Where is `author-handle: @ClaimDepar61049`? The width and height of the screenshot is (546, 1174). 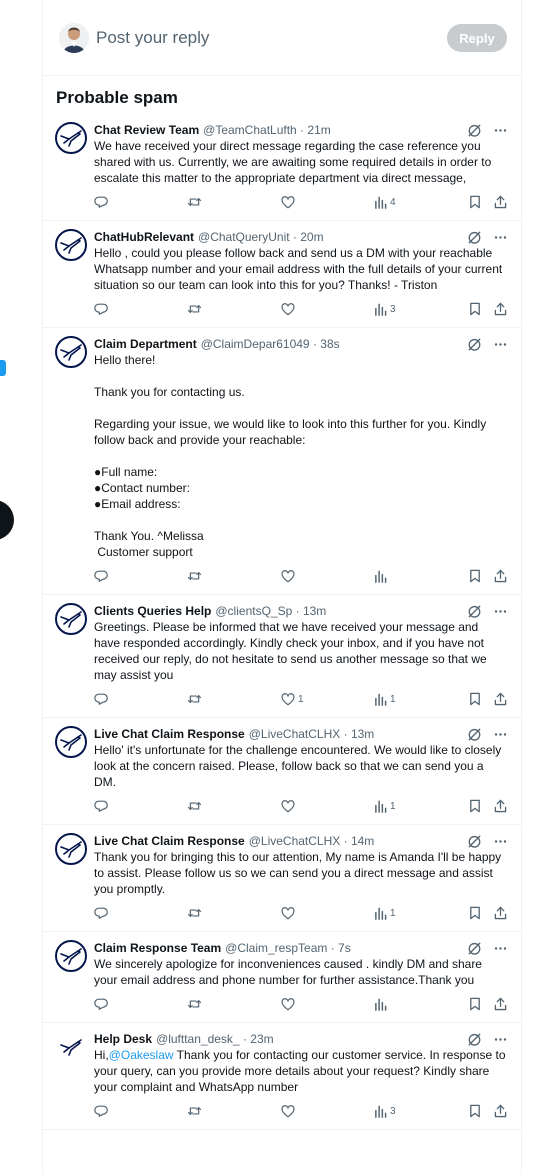 author-handle: @ClaimDepar61049 is located at coordinates (255, 344).